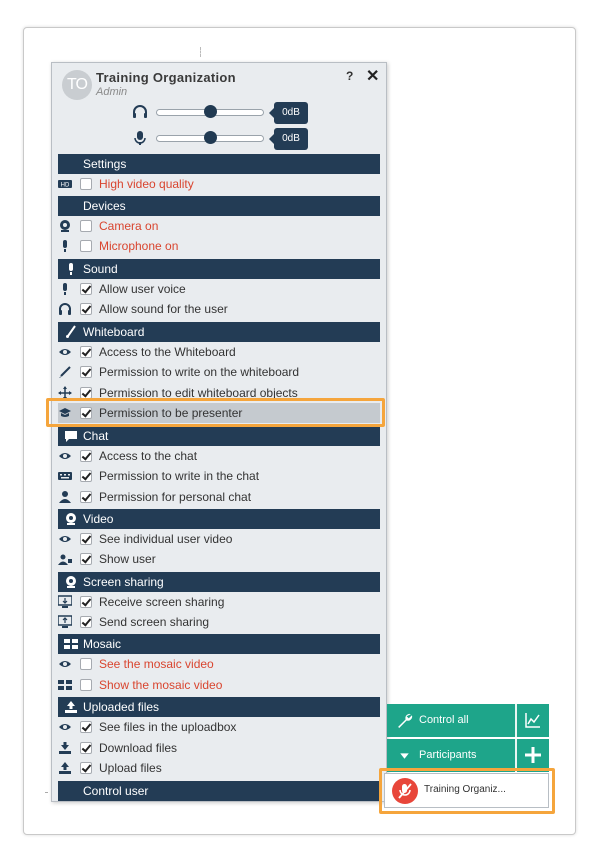 The image size is (600, 861). What do you see at coordinates (219, 184) in the screenshot?
I see `option-high-video-quality: HD High video quality` at bounding box center [219, 184].